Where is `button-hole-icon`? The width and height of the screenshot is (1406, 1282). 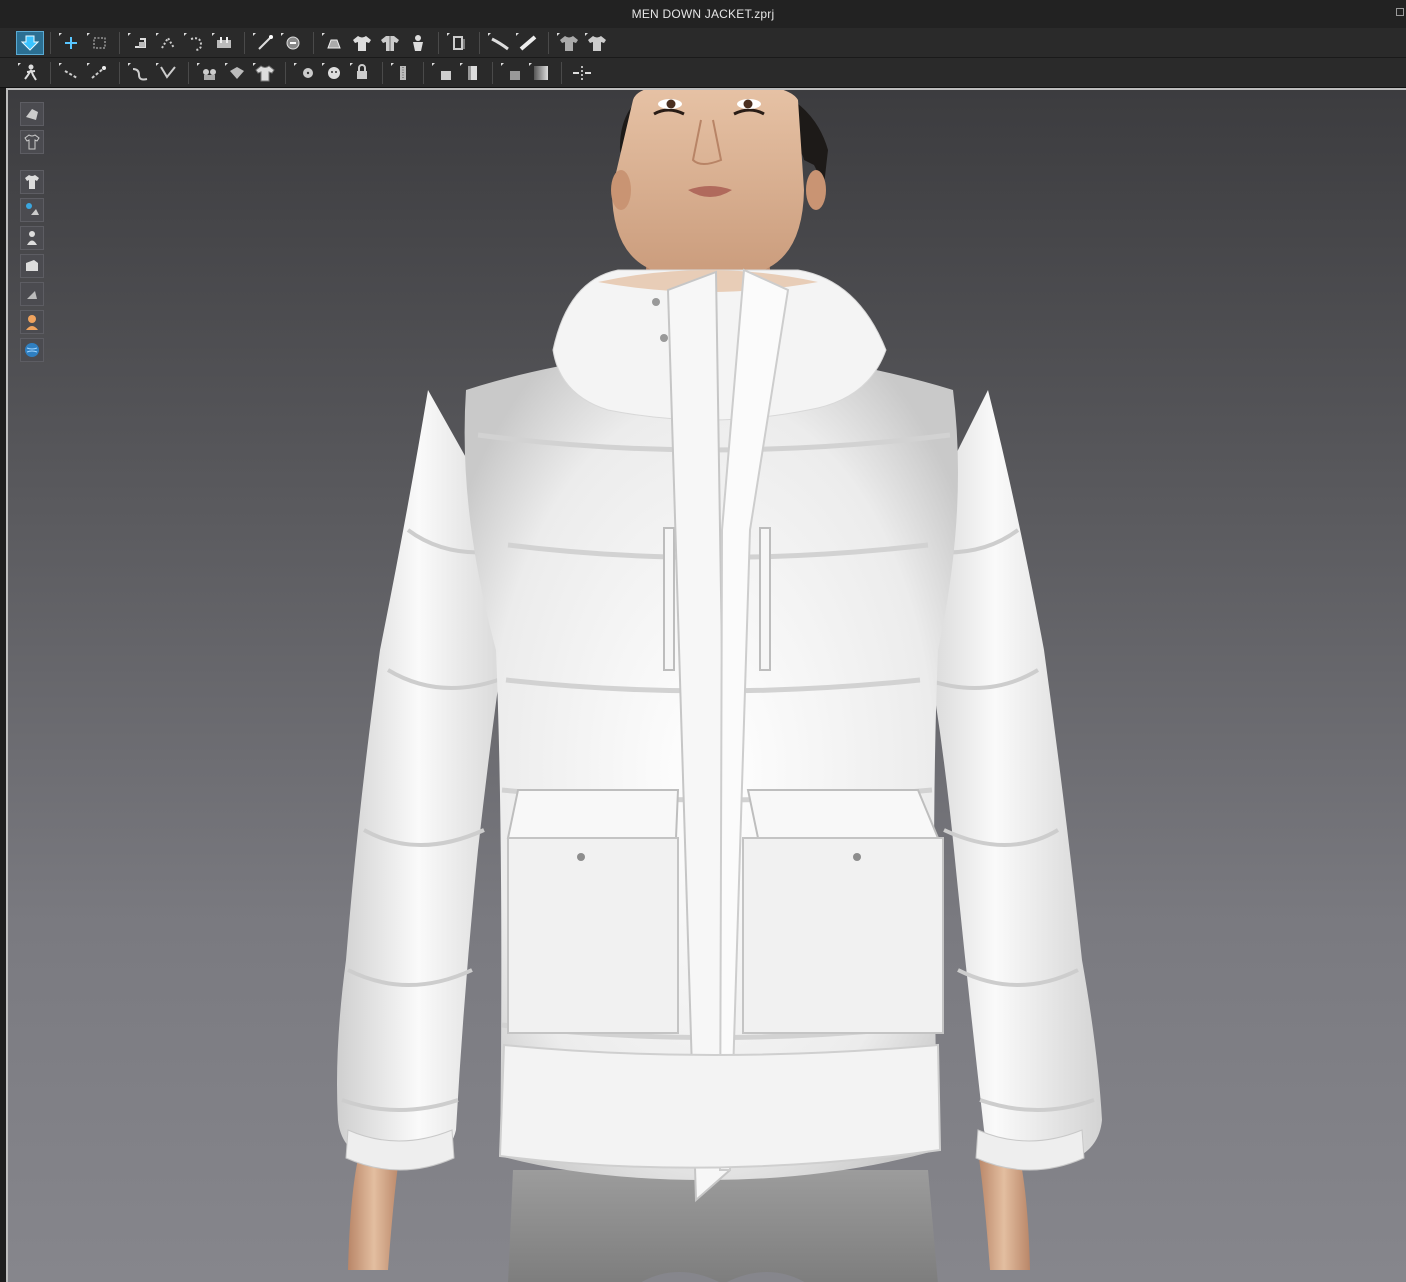
button-hole-icon is located at coordinates (334, 73).